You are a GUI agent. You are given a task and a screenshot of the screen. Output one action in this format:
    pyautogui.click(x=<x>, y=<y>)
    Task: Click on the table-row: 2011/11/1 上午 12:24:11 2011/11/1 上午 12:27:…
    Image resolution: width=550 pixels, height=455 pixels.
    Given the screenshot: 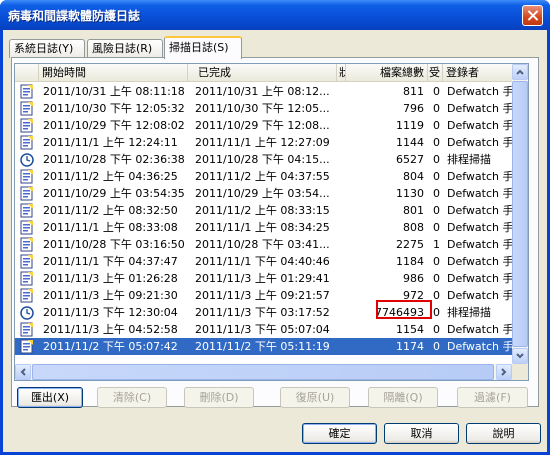 What is the action you would take?
    pyautogui.click(x=263, y=142)
    